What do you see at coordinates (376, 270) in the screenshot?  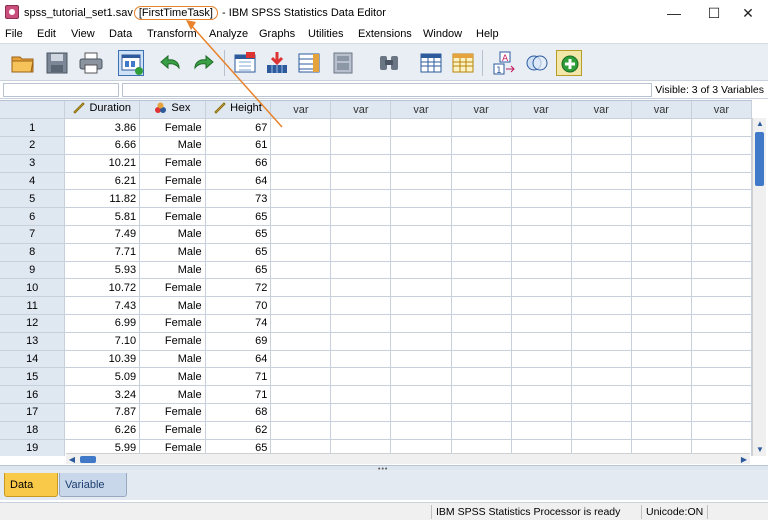 I see `table-row: 9 5.93 Male 65` at bounding box center [376, 270].